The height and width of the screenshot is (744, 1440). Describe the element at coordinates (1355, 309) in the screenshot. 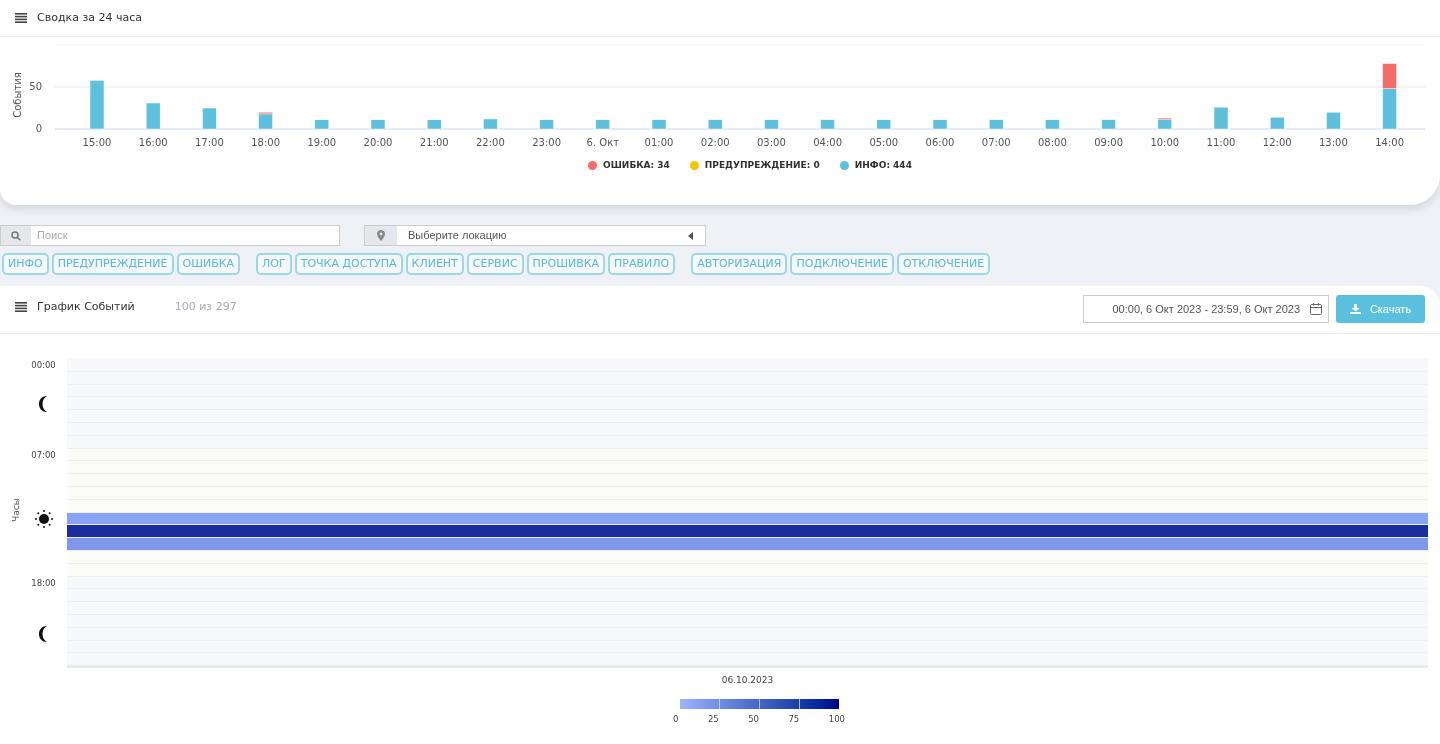

I see `download-icon` at that location.